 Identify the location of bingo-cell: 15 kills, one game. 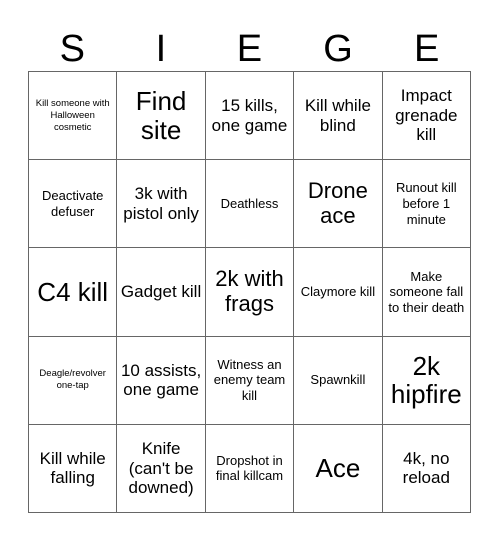
(250, 116).